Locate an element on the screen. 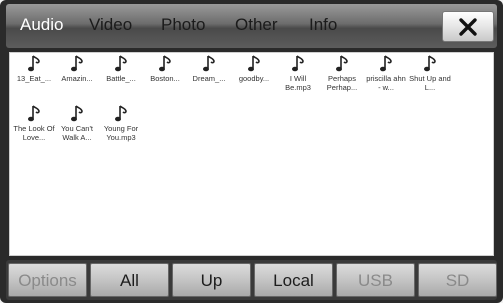  tab-bar: Audio Video Photo Other Info is located at coordinates (251, 26).